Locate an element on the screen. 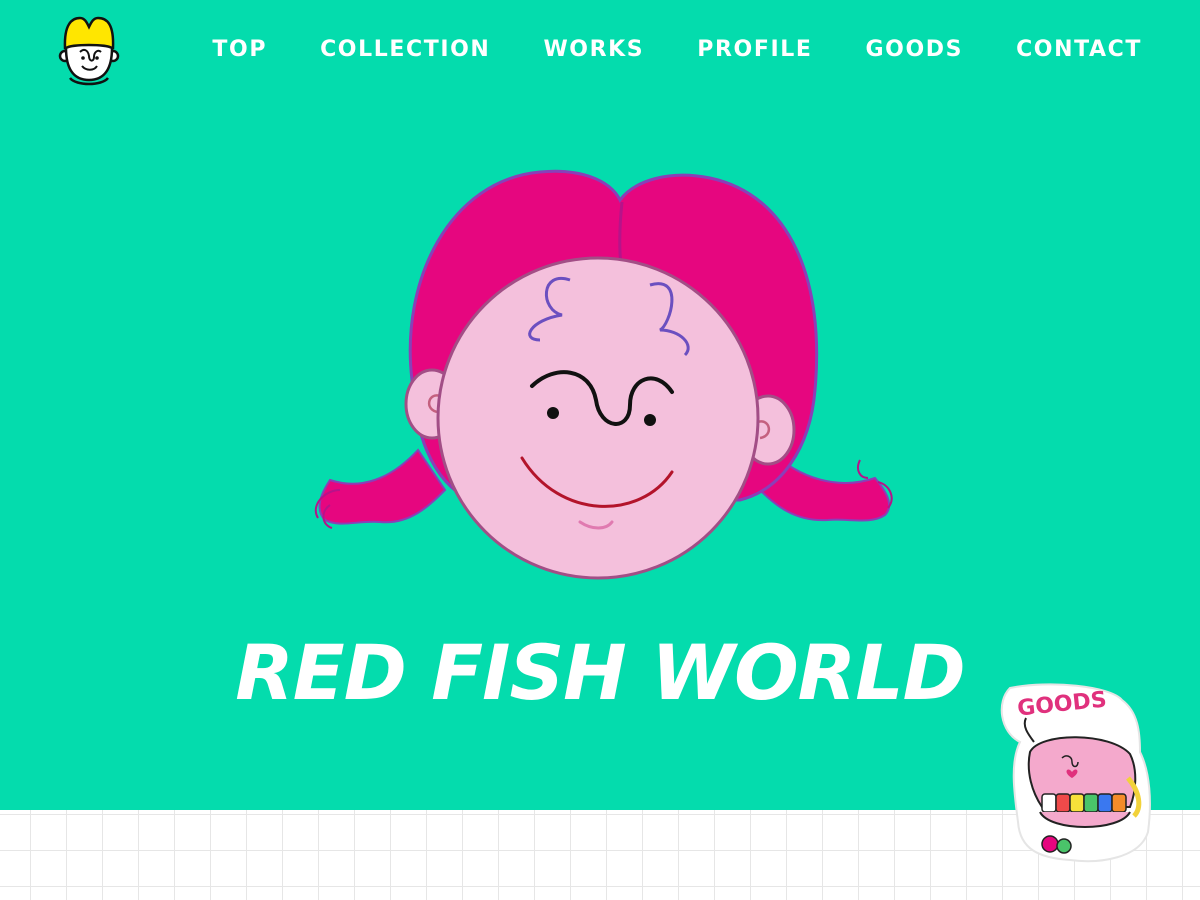  nav-link-contact: CONTACT is located at coordinates (1079, 50).